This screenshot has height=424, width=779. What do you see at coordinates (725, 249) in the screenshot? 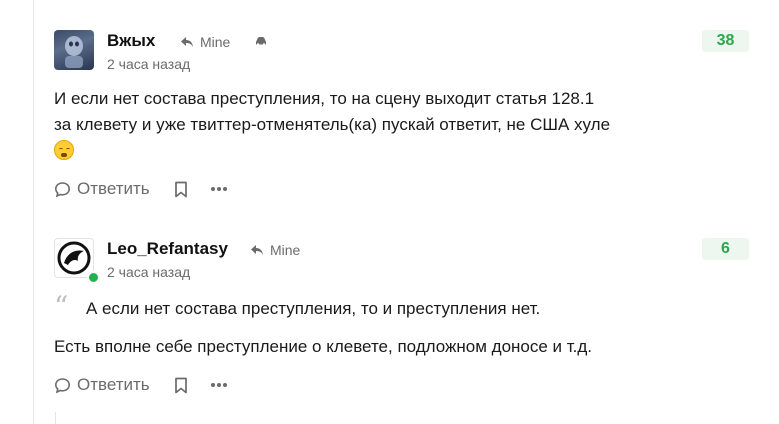
I see `rating-badge: 6` at bounding box center [725, 249].